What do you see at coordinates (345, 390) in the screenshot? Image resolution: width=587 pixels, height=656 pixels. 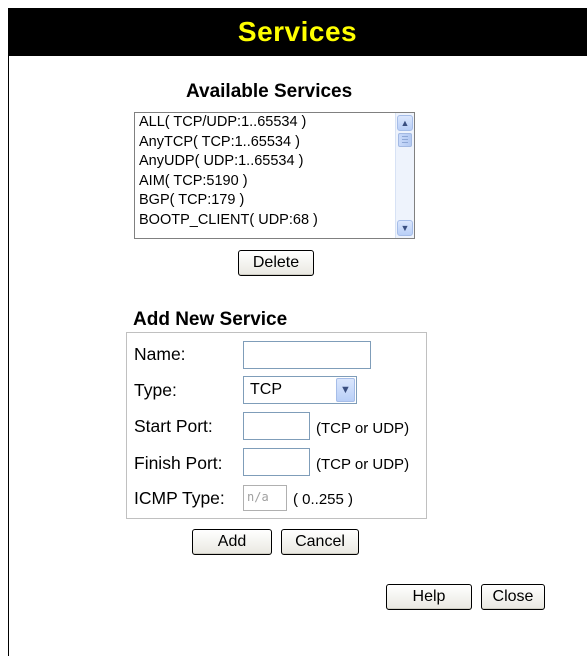 I see `chevron-down-icon: ▼` at bounding box center [345, 390].